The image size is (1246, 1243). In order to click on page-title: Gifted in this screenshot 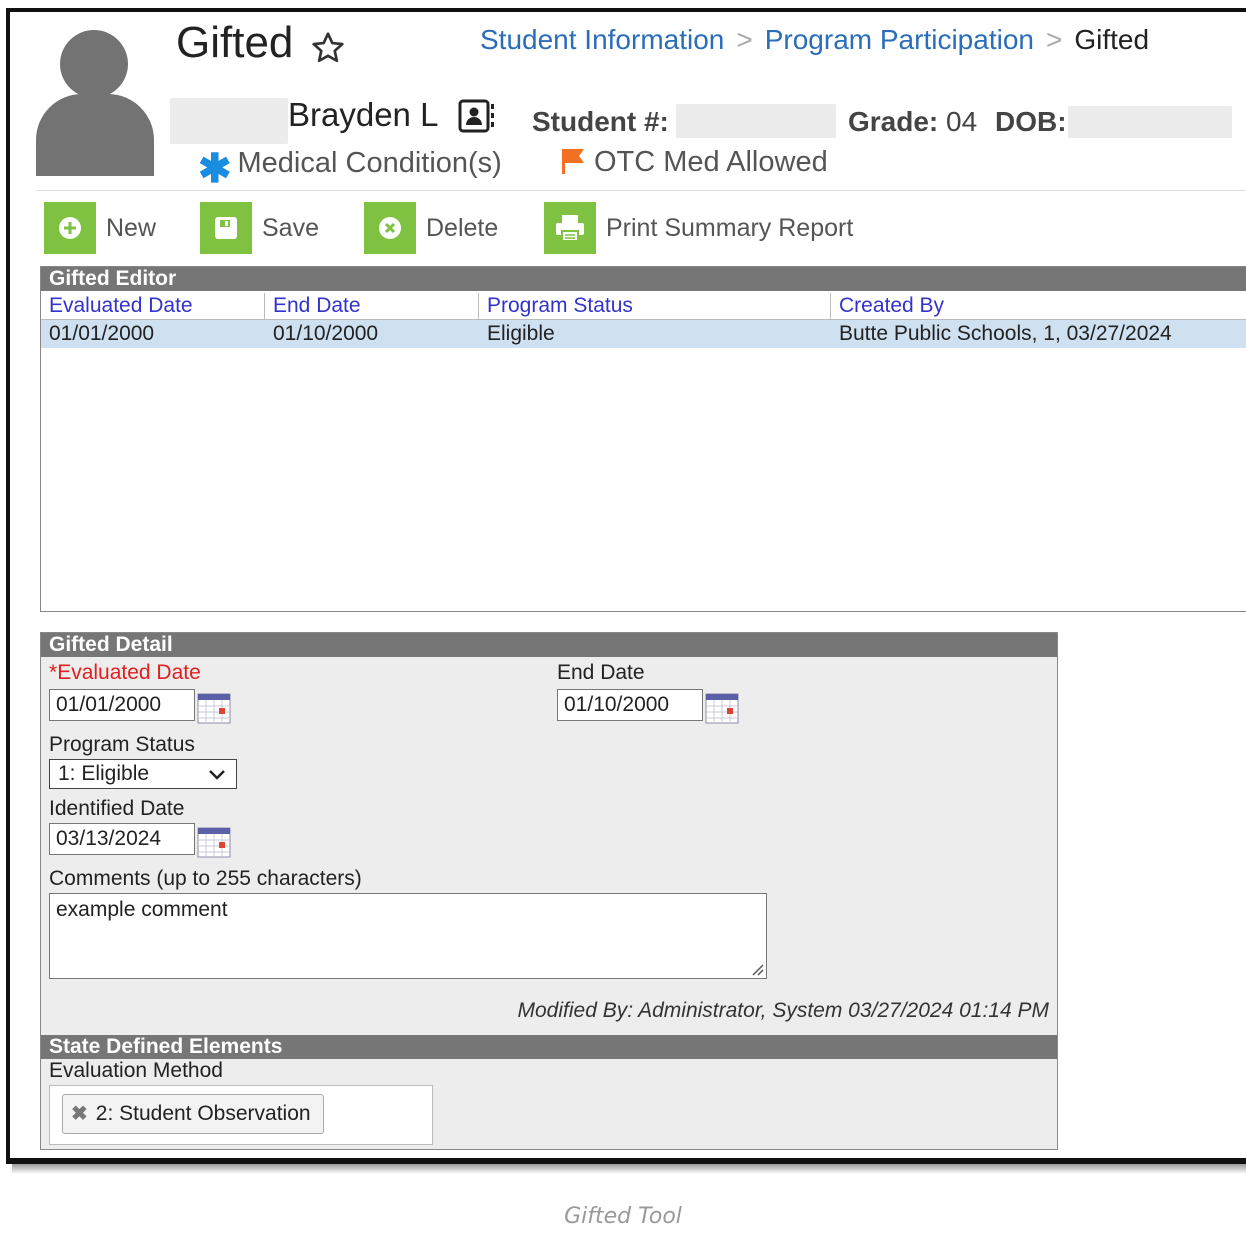, I will do `click(235, 42)`.